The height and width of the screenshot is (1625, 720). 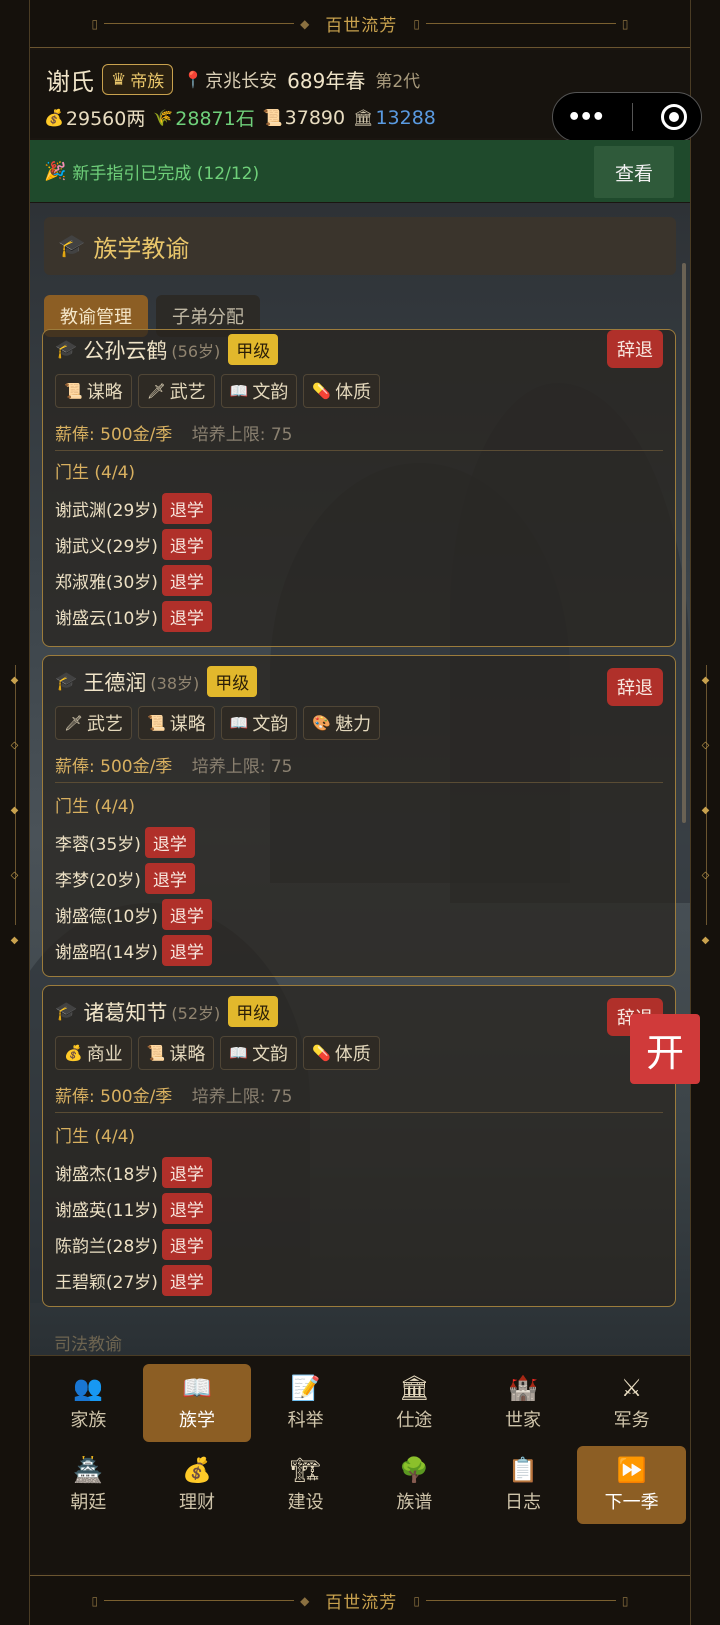 What do you see at coordinates (414, 1403) in the screenshot?
I see `nav-item-career: 🏛 仕途` at bounding box center [414, 1403].